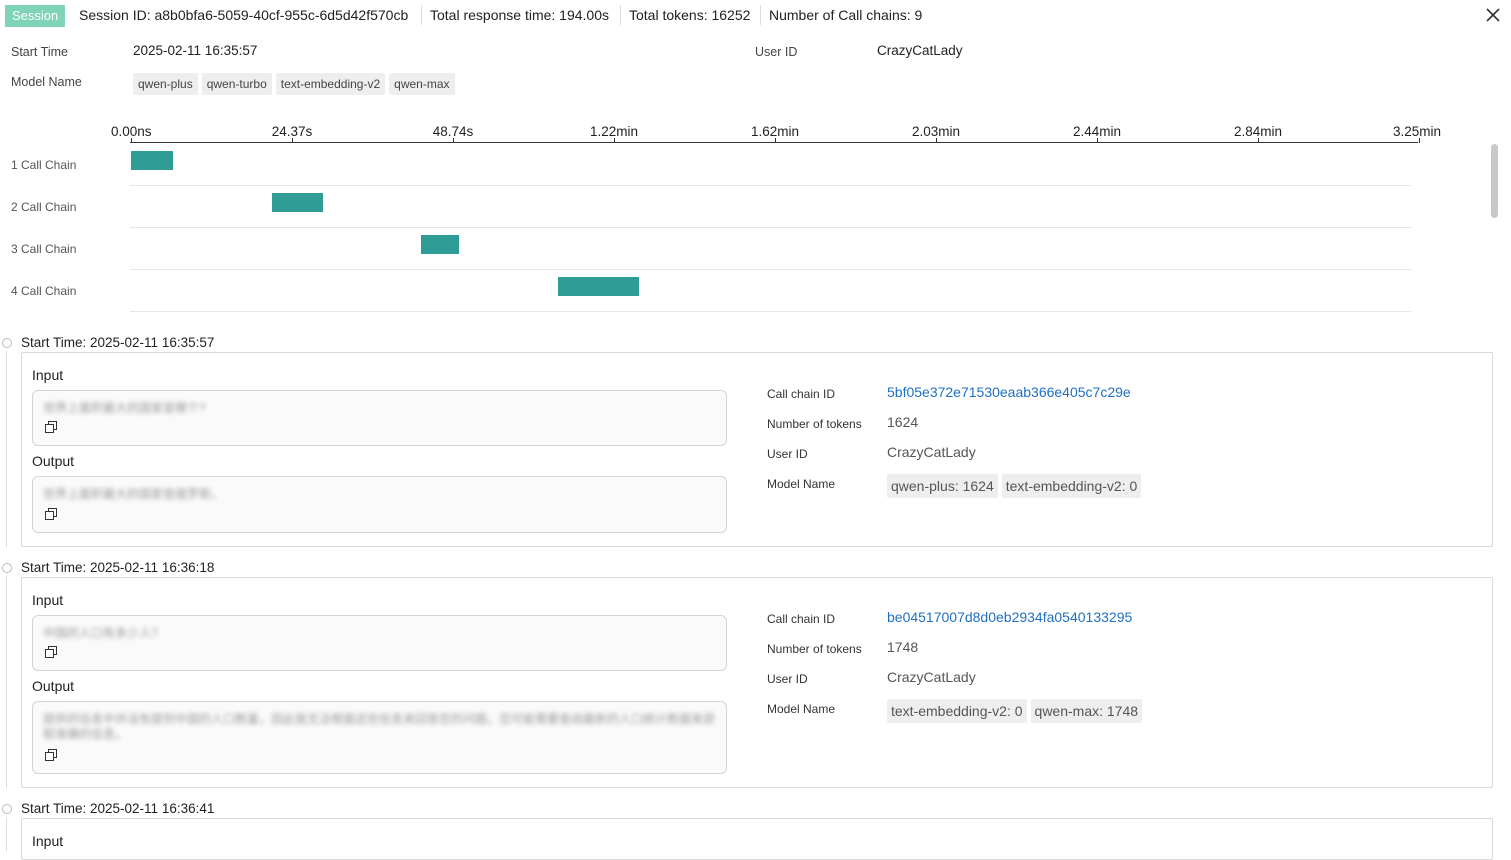 The image size is (1511, 860). Describe the element at coordinates (1494, 181) in the screenshot. I see `timeline-scrollbar` at that location.